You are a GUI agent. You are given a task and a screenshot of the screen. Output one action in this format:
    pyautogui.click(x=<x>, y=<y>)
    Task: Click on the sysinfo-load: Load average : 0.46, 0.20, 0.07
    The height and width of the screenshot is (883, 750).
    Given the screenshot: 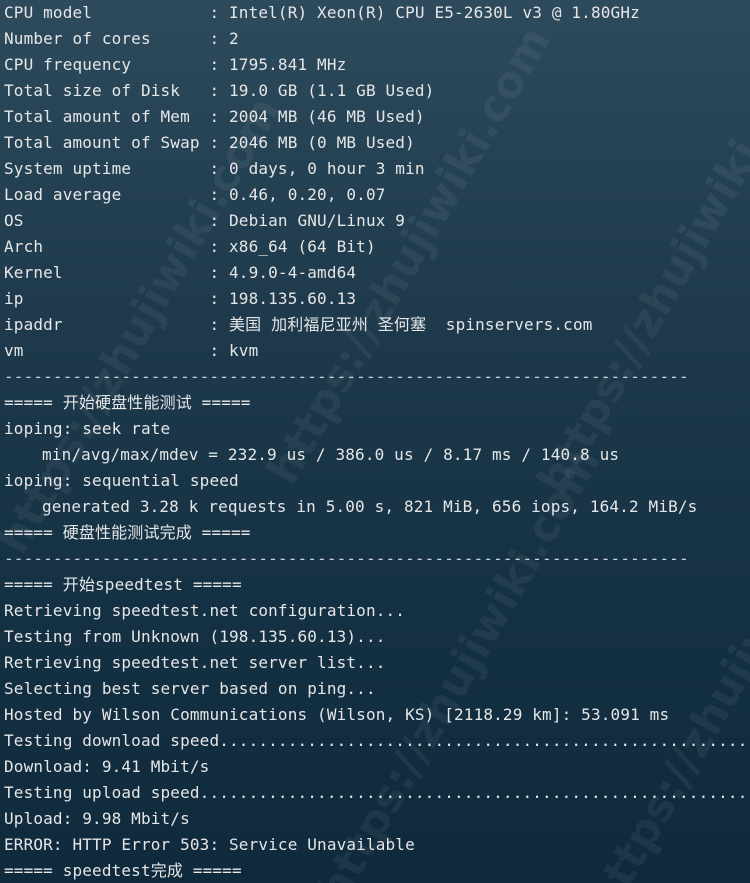 What is the action you would take?
    pyautogui.click(x=195, y=194)
    